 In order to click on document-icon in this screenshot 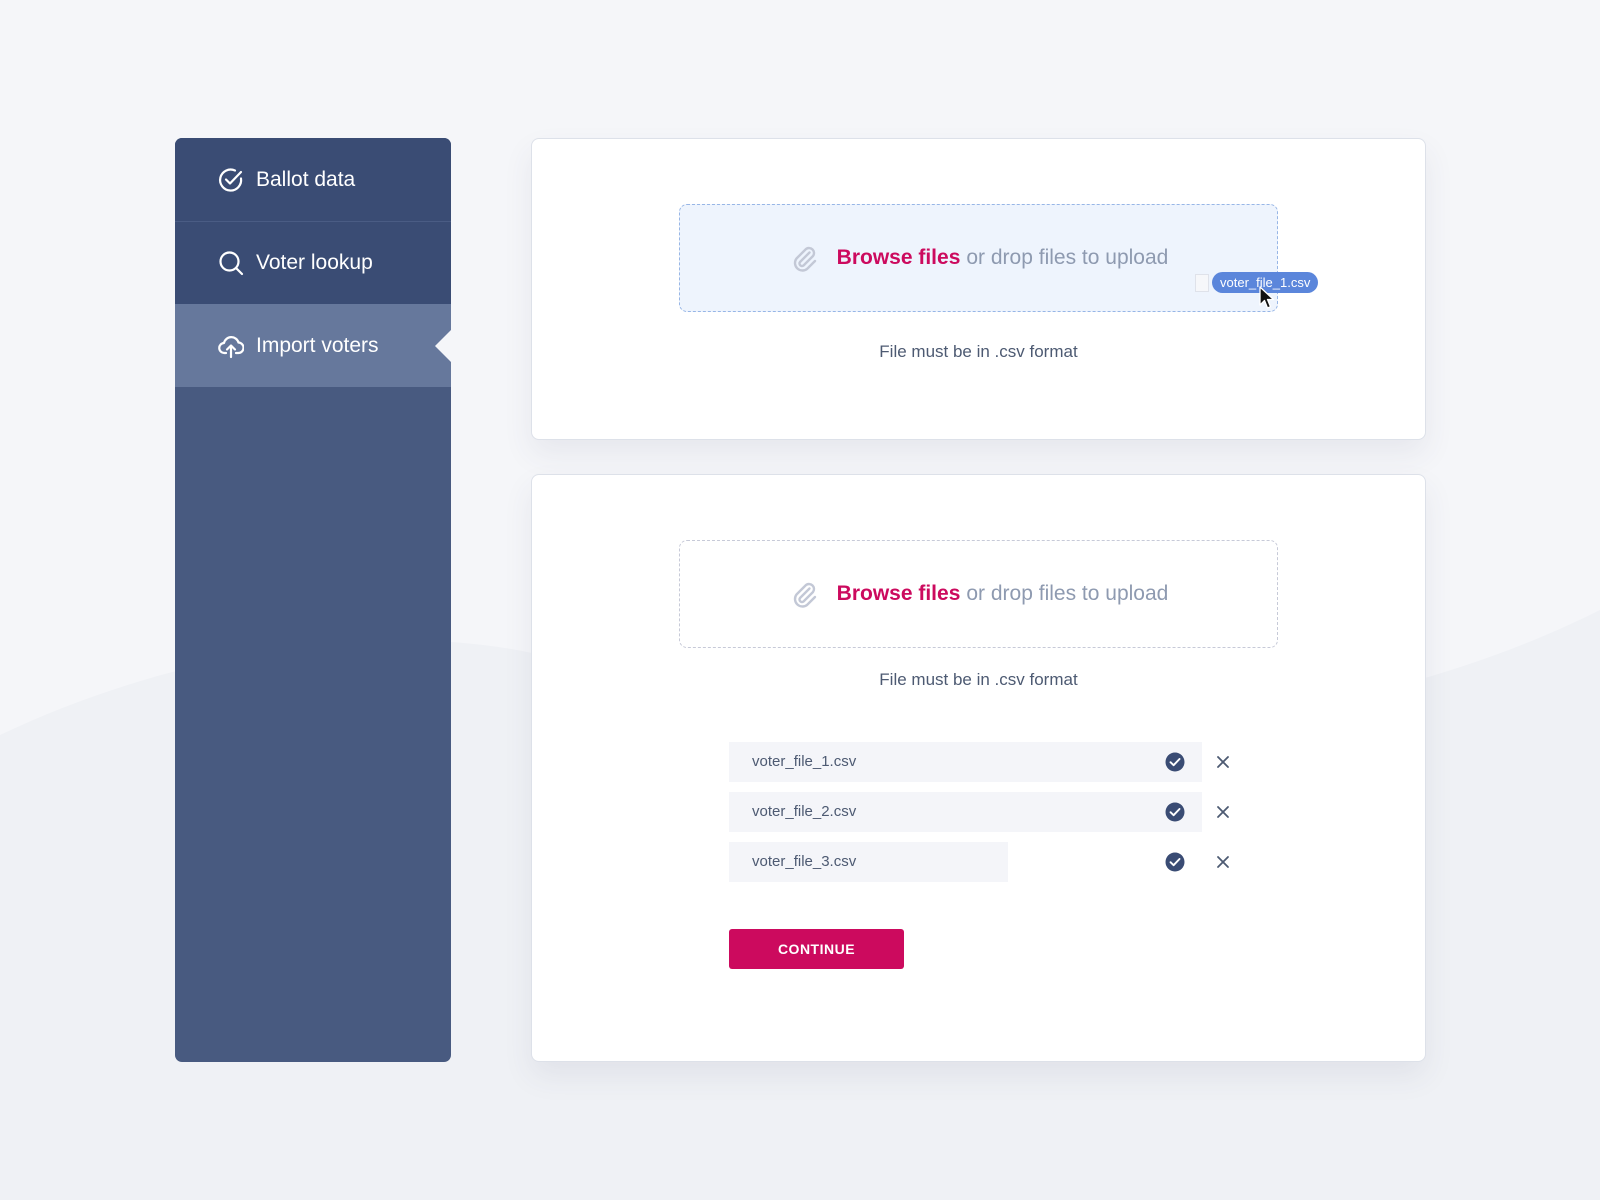, I will do `click(1202, 282)`.